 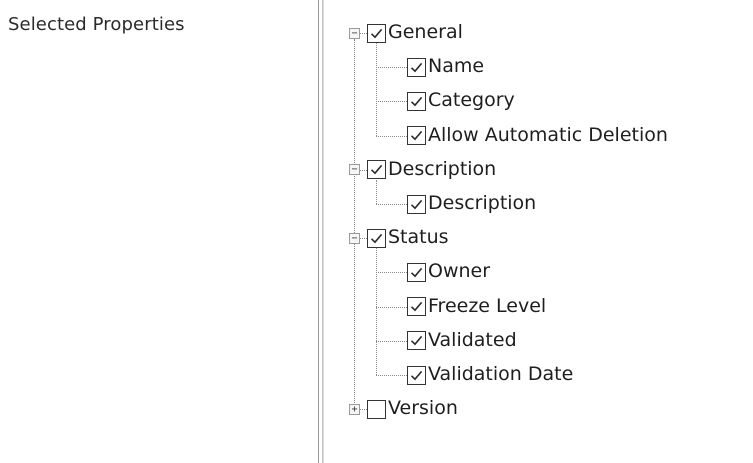 What do you see at coordinates (536, 101) in the screenshot?
I see `tree-node-category: Category` at bounding box center [536, 101].